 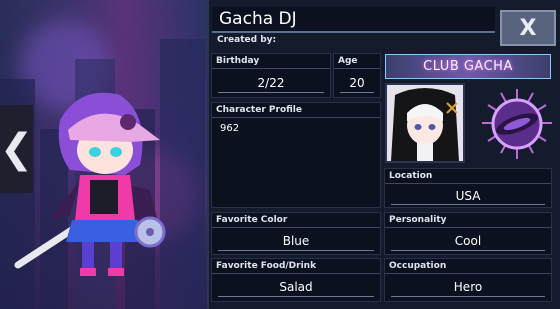 What do you see at coordinates (418, 266) in the screenshot?
I see `occupation-label: Occupation` at bounding box center [418, 266].